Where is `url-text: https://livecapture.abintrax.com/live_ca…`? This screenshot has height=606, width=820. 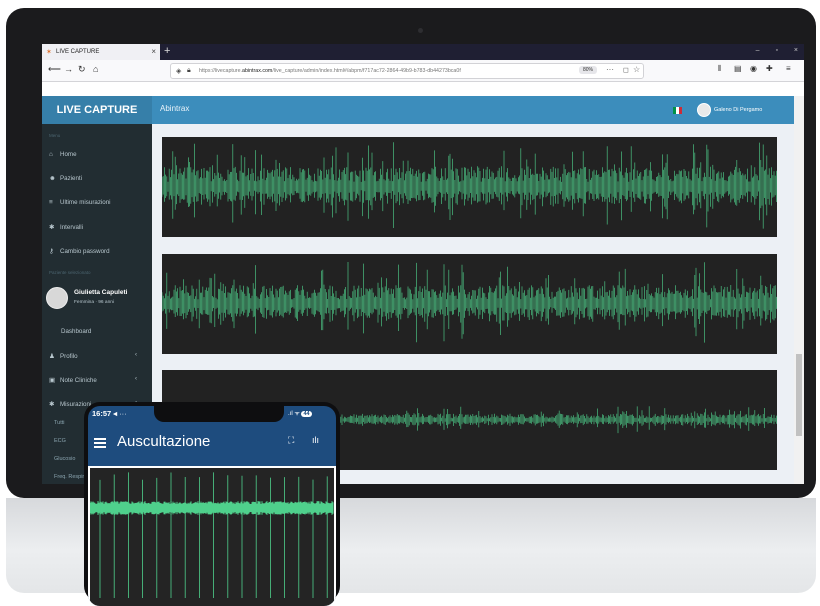 url-text: https://livecapture.abintrax.com/live_ca… is located at coordinates (330, 71).